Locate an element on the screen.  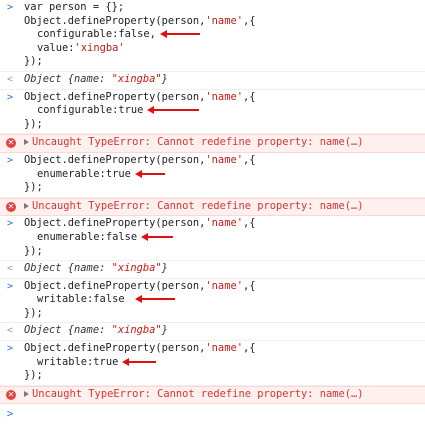
code-line: writable:false is located at coordinates (222, 300).